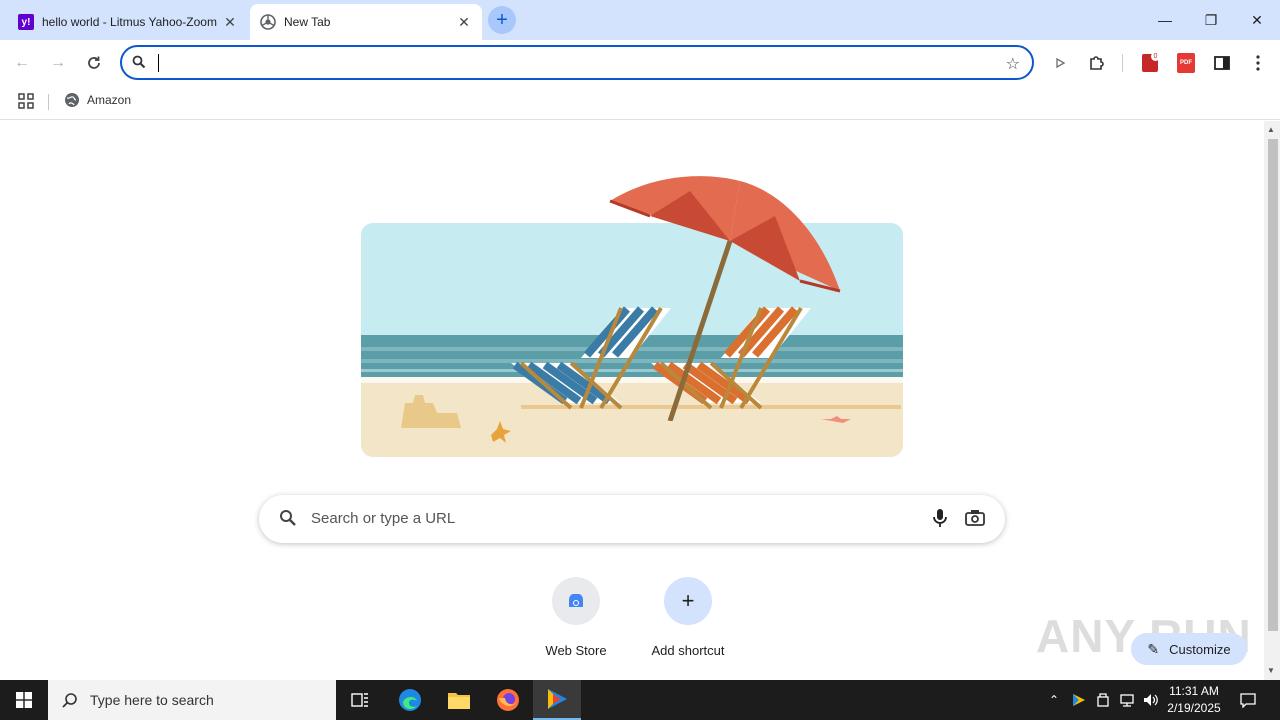 The image size is (1280, 720). Describe the element at coordinates (383, 518) in the screenshot. I see `ntp-search-placeholder: Search or type a URL` at that location.